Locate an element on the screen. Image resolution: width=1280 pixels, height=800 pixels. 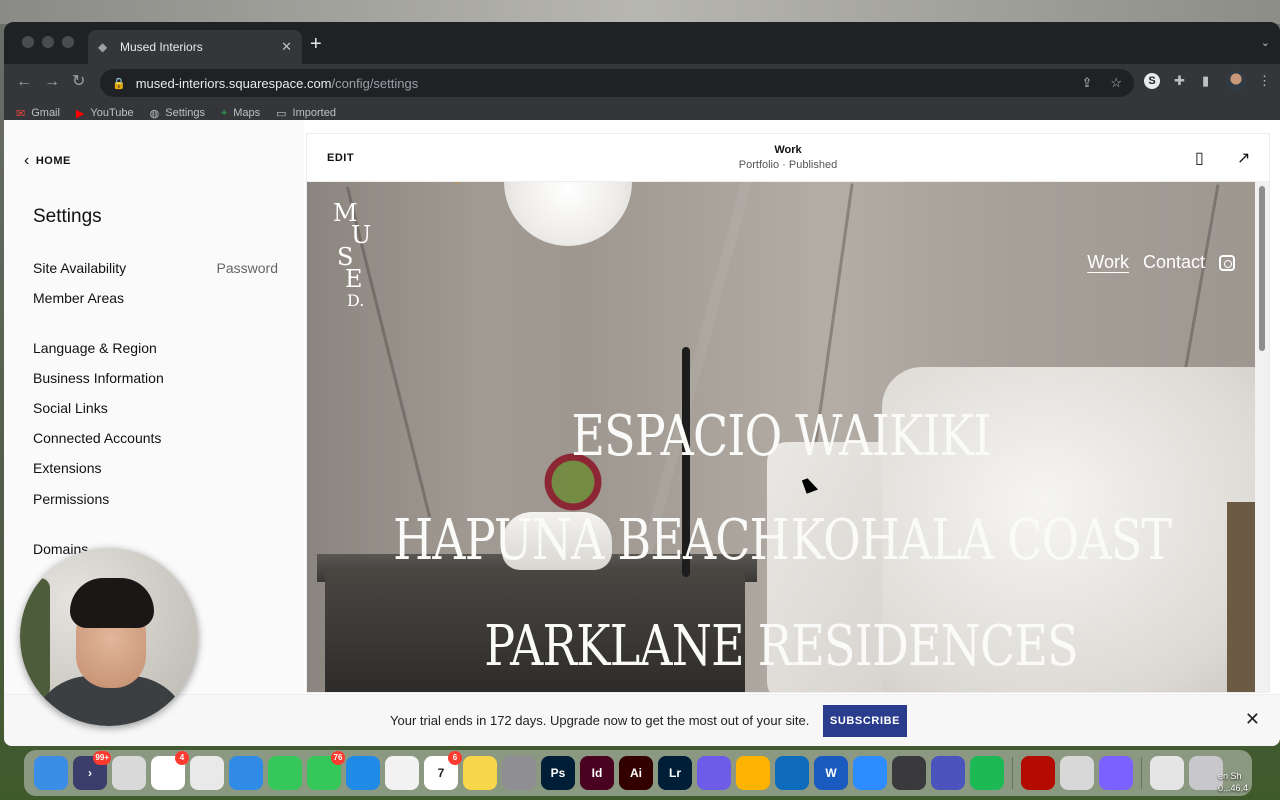
page-status: Portfolio · Published is located at coordinates (788, 165).